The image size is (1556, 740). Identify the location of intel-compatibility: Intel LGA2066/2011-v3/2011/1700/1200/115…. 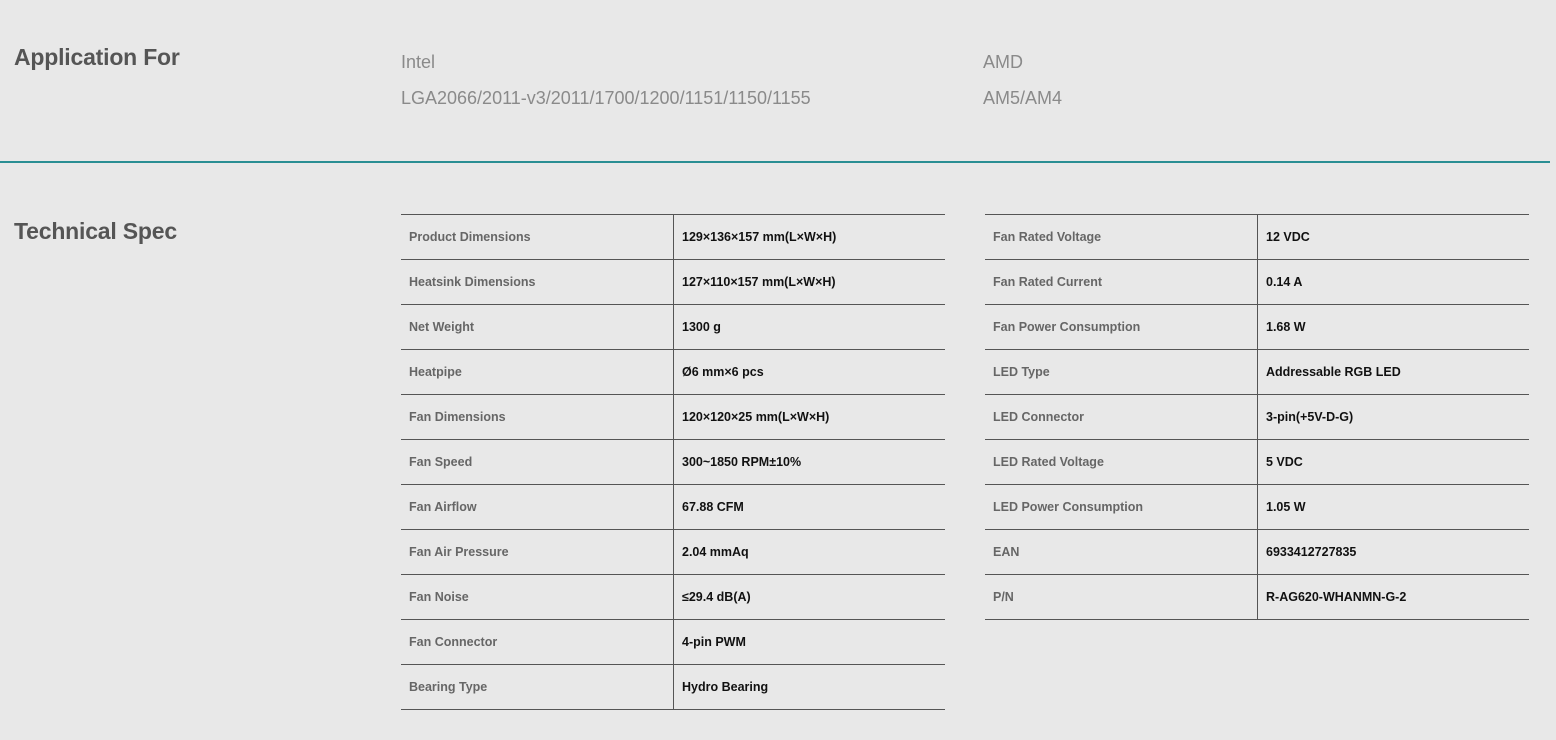
(606, 80).